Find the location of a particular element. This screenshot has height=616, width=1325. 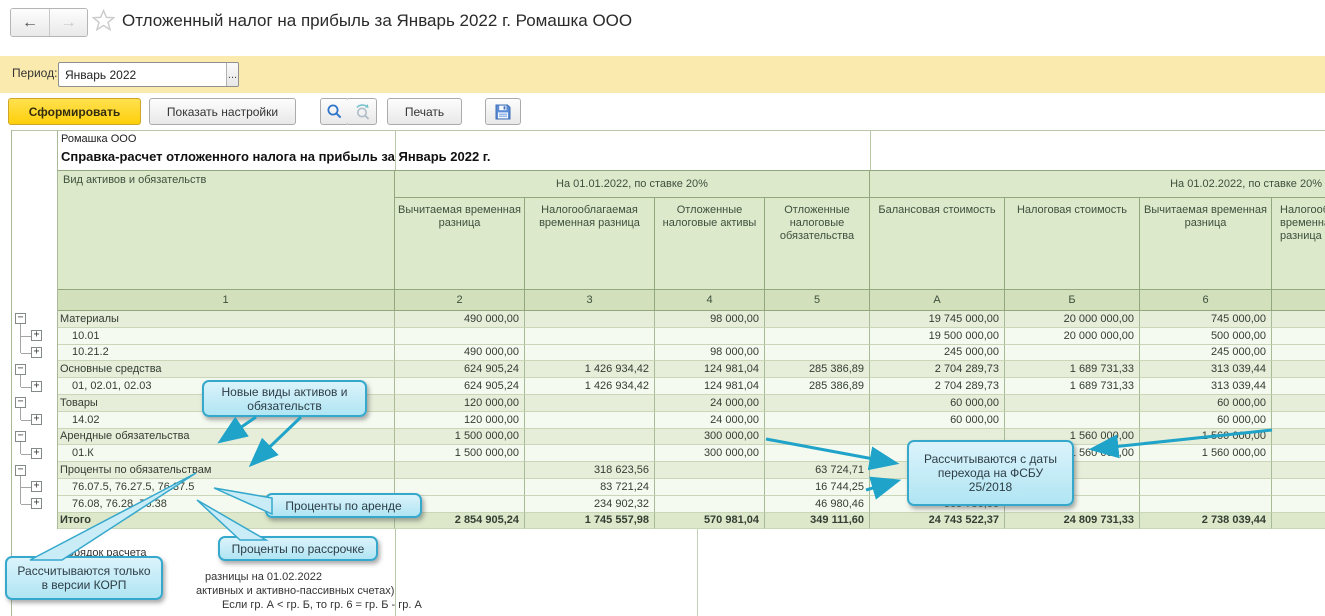

value-cell: 19 745 000,00 is located at coordinates (937, 319).